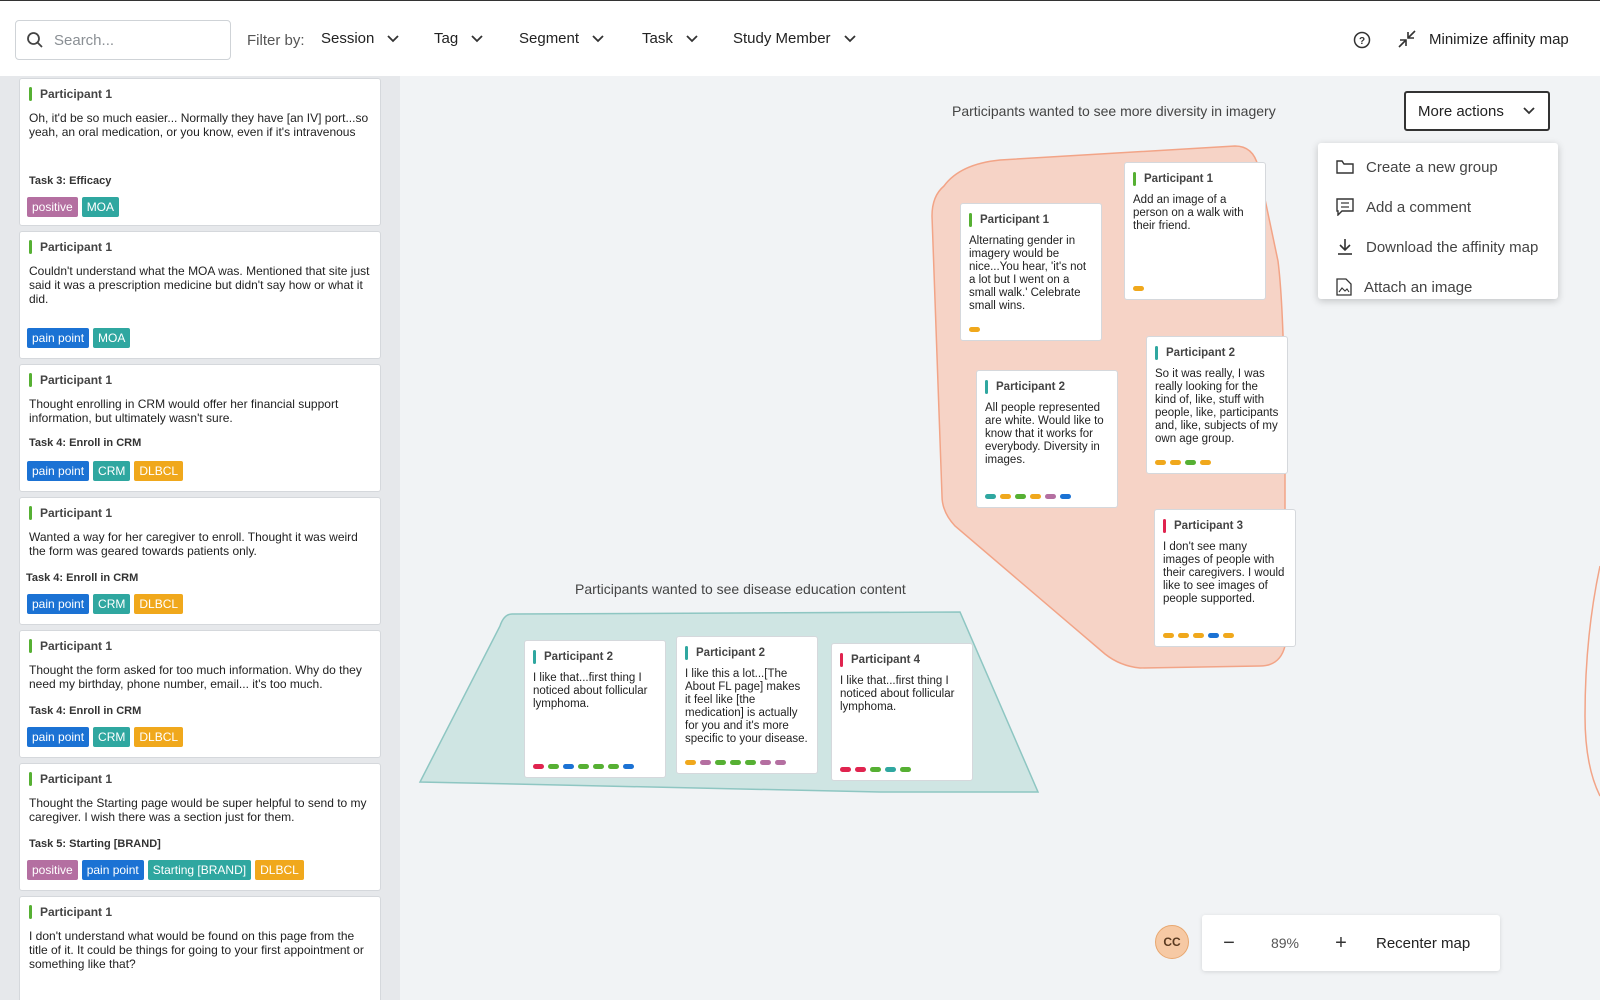 This screenshot has height=1000, width=1600. I want to click on tag-list: pain point CRM DLBCL, so click(105, 471).